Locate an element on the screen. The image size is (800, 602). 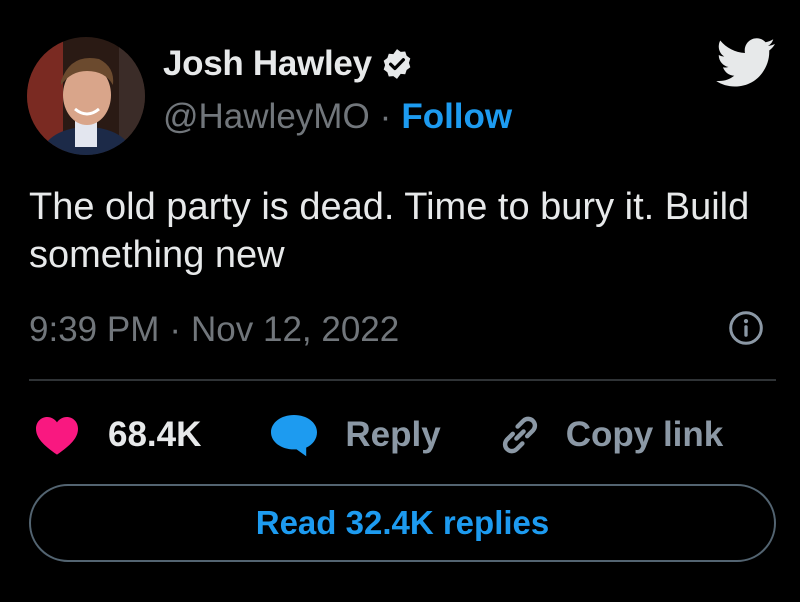
author-handle: @HawleyMO is located at coordinates (266, 117).